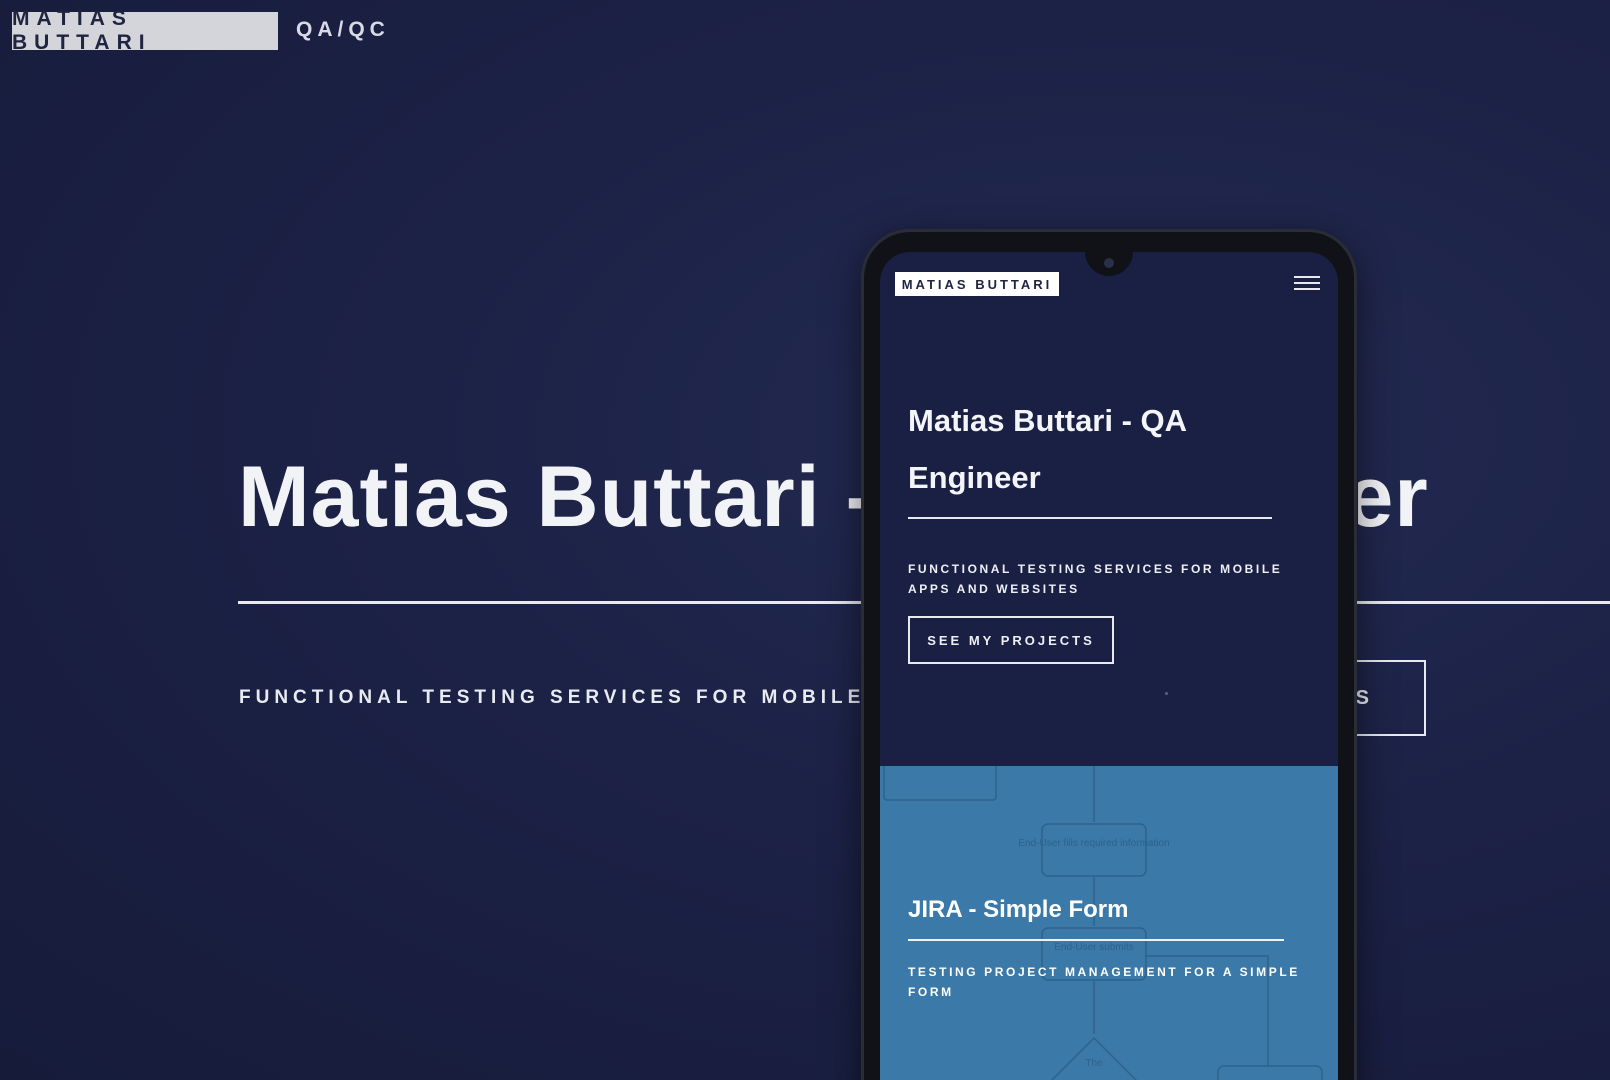  I want to click on site-logo: MATIAS BUTTARI, so click(145, 30).